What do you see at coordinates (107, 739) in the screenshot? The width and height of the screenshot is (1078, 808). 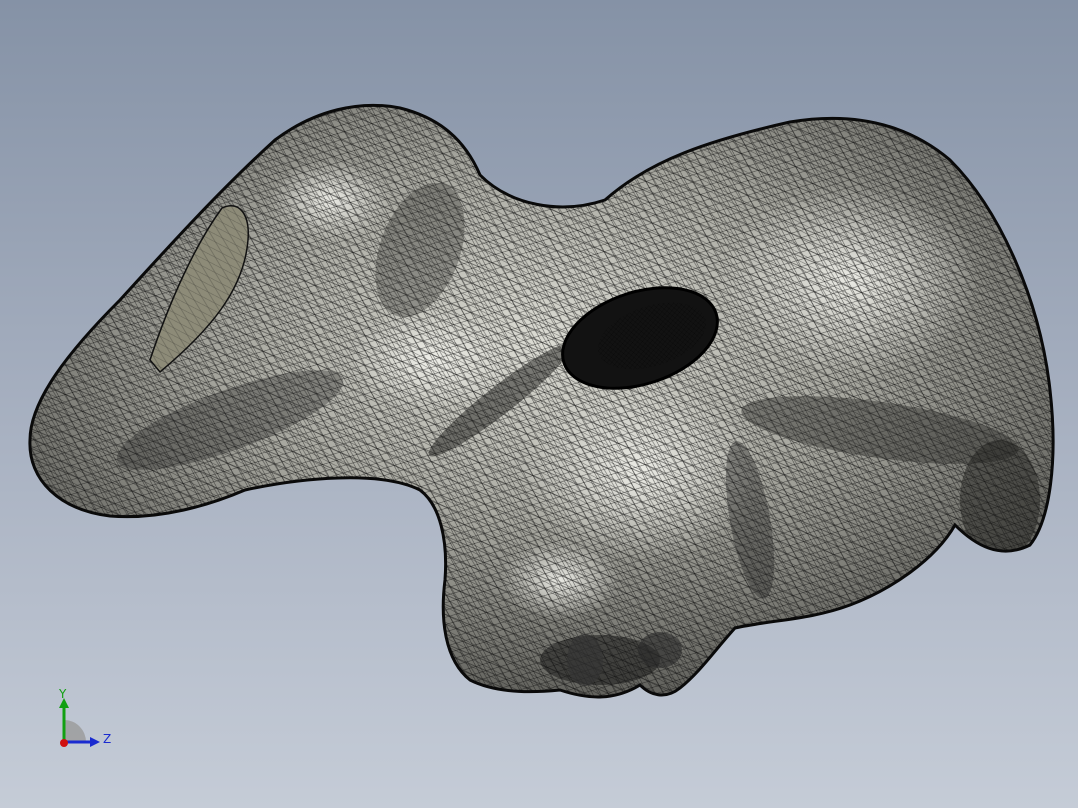 I see `z-axis-label: Z` at bounding box center [107, 739].